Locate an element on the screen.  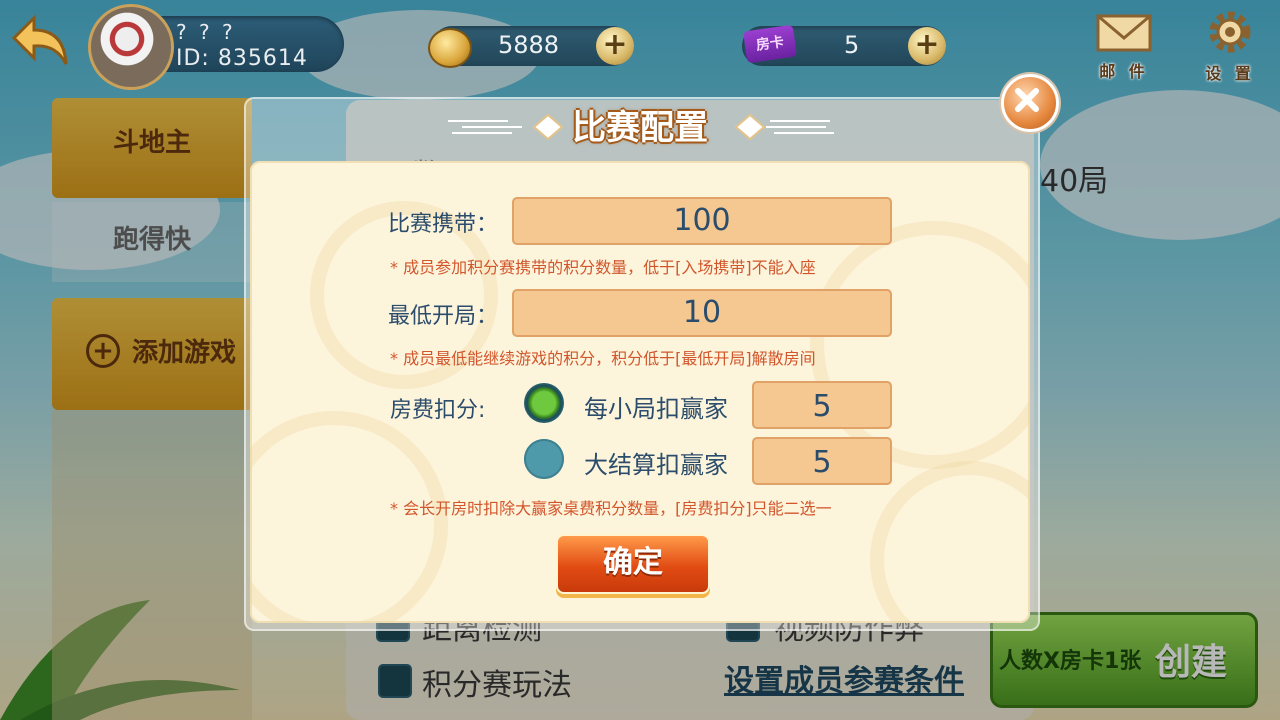
fee-option-final-label: 大结算扣赢家 is located at coordinates (656, 465).